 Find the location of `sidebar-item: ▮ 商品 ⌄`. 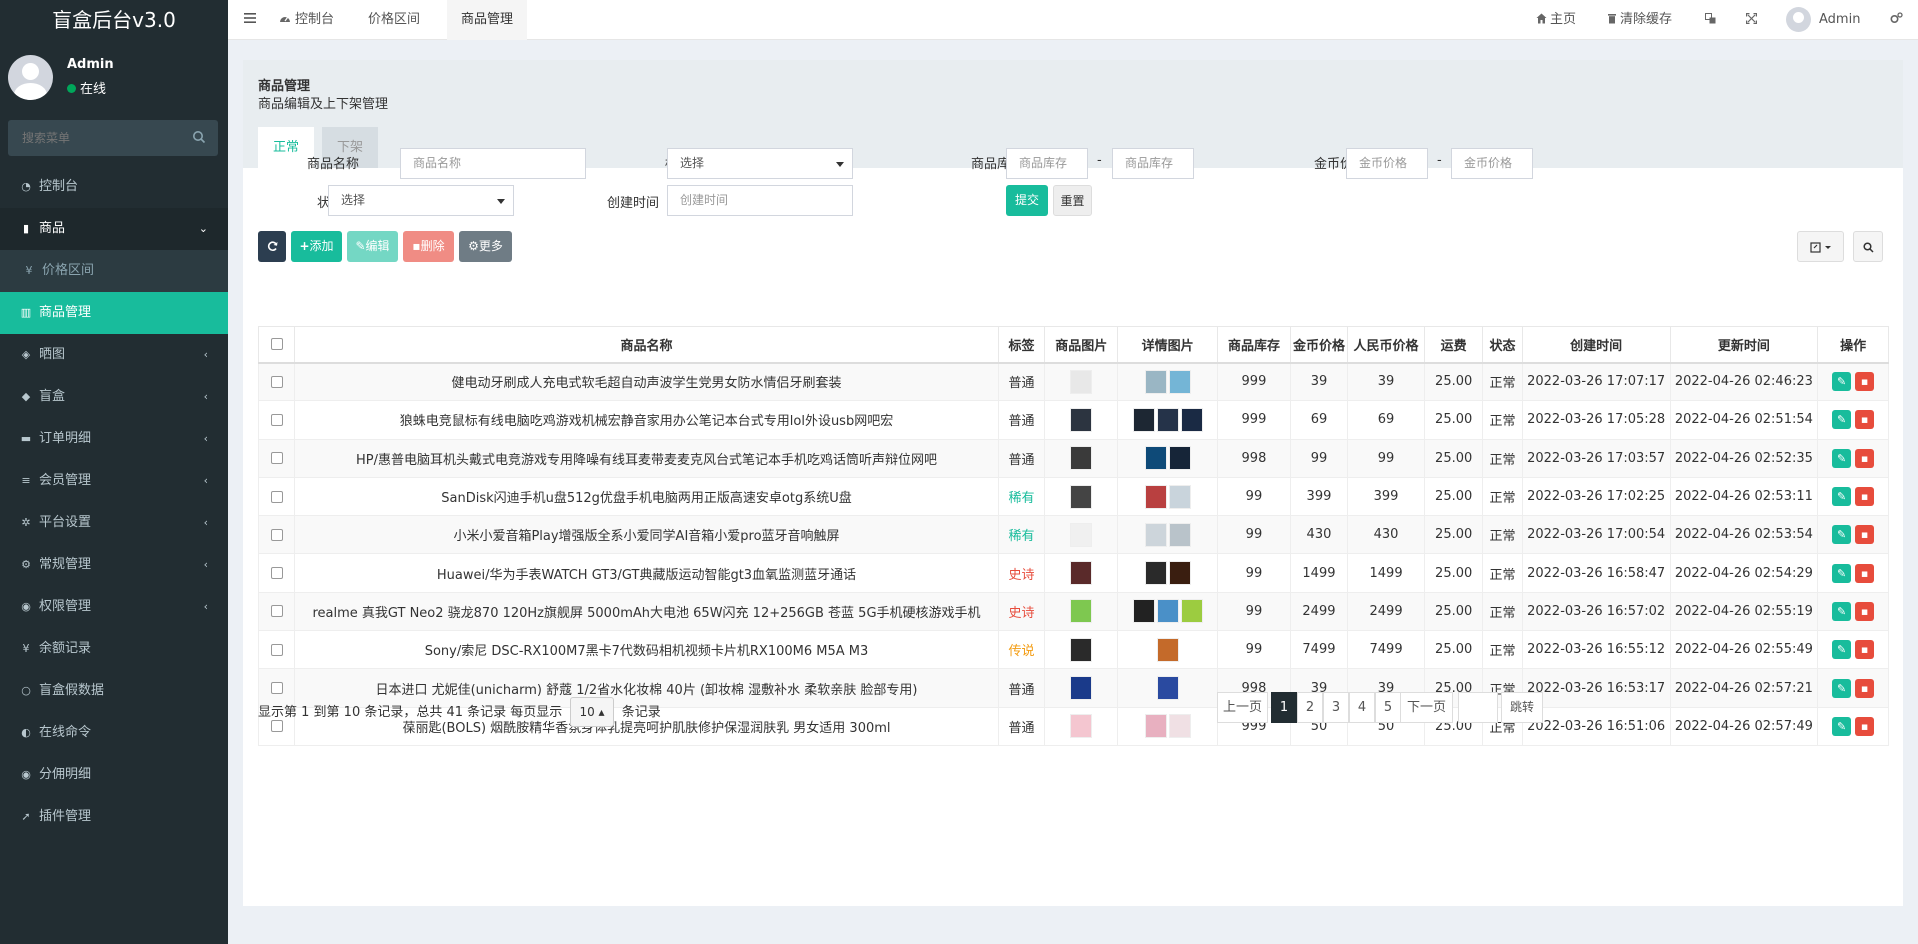

sidebar-item: ▮ 商品 ⌄ is located at coordinates (114, 229).